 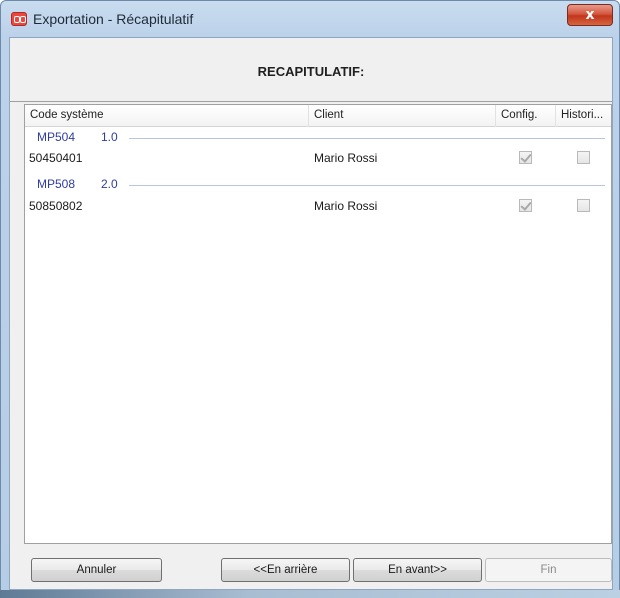 What do you see at coordinates (109, 137) in the screenshot?
I see `group-version: 1.0` at bounding box center [109, 137].